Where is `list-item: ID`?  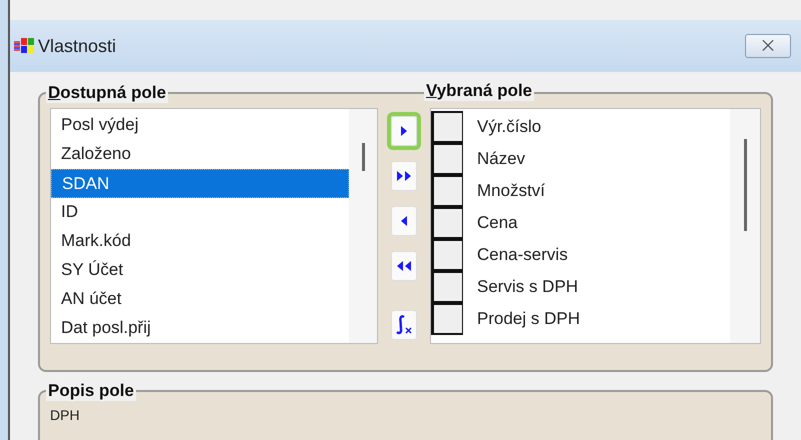 list-item: ID is located at coordinates (200, 212).